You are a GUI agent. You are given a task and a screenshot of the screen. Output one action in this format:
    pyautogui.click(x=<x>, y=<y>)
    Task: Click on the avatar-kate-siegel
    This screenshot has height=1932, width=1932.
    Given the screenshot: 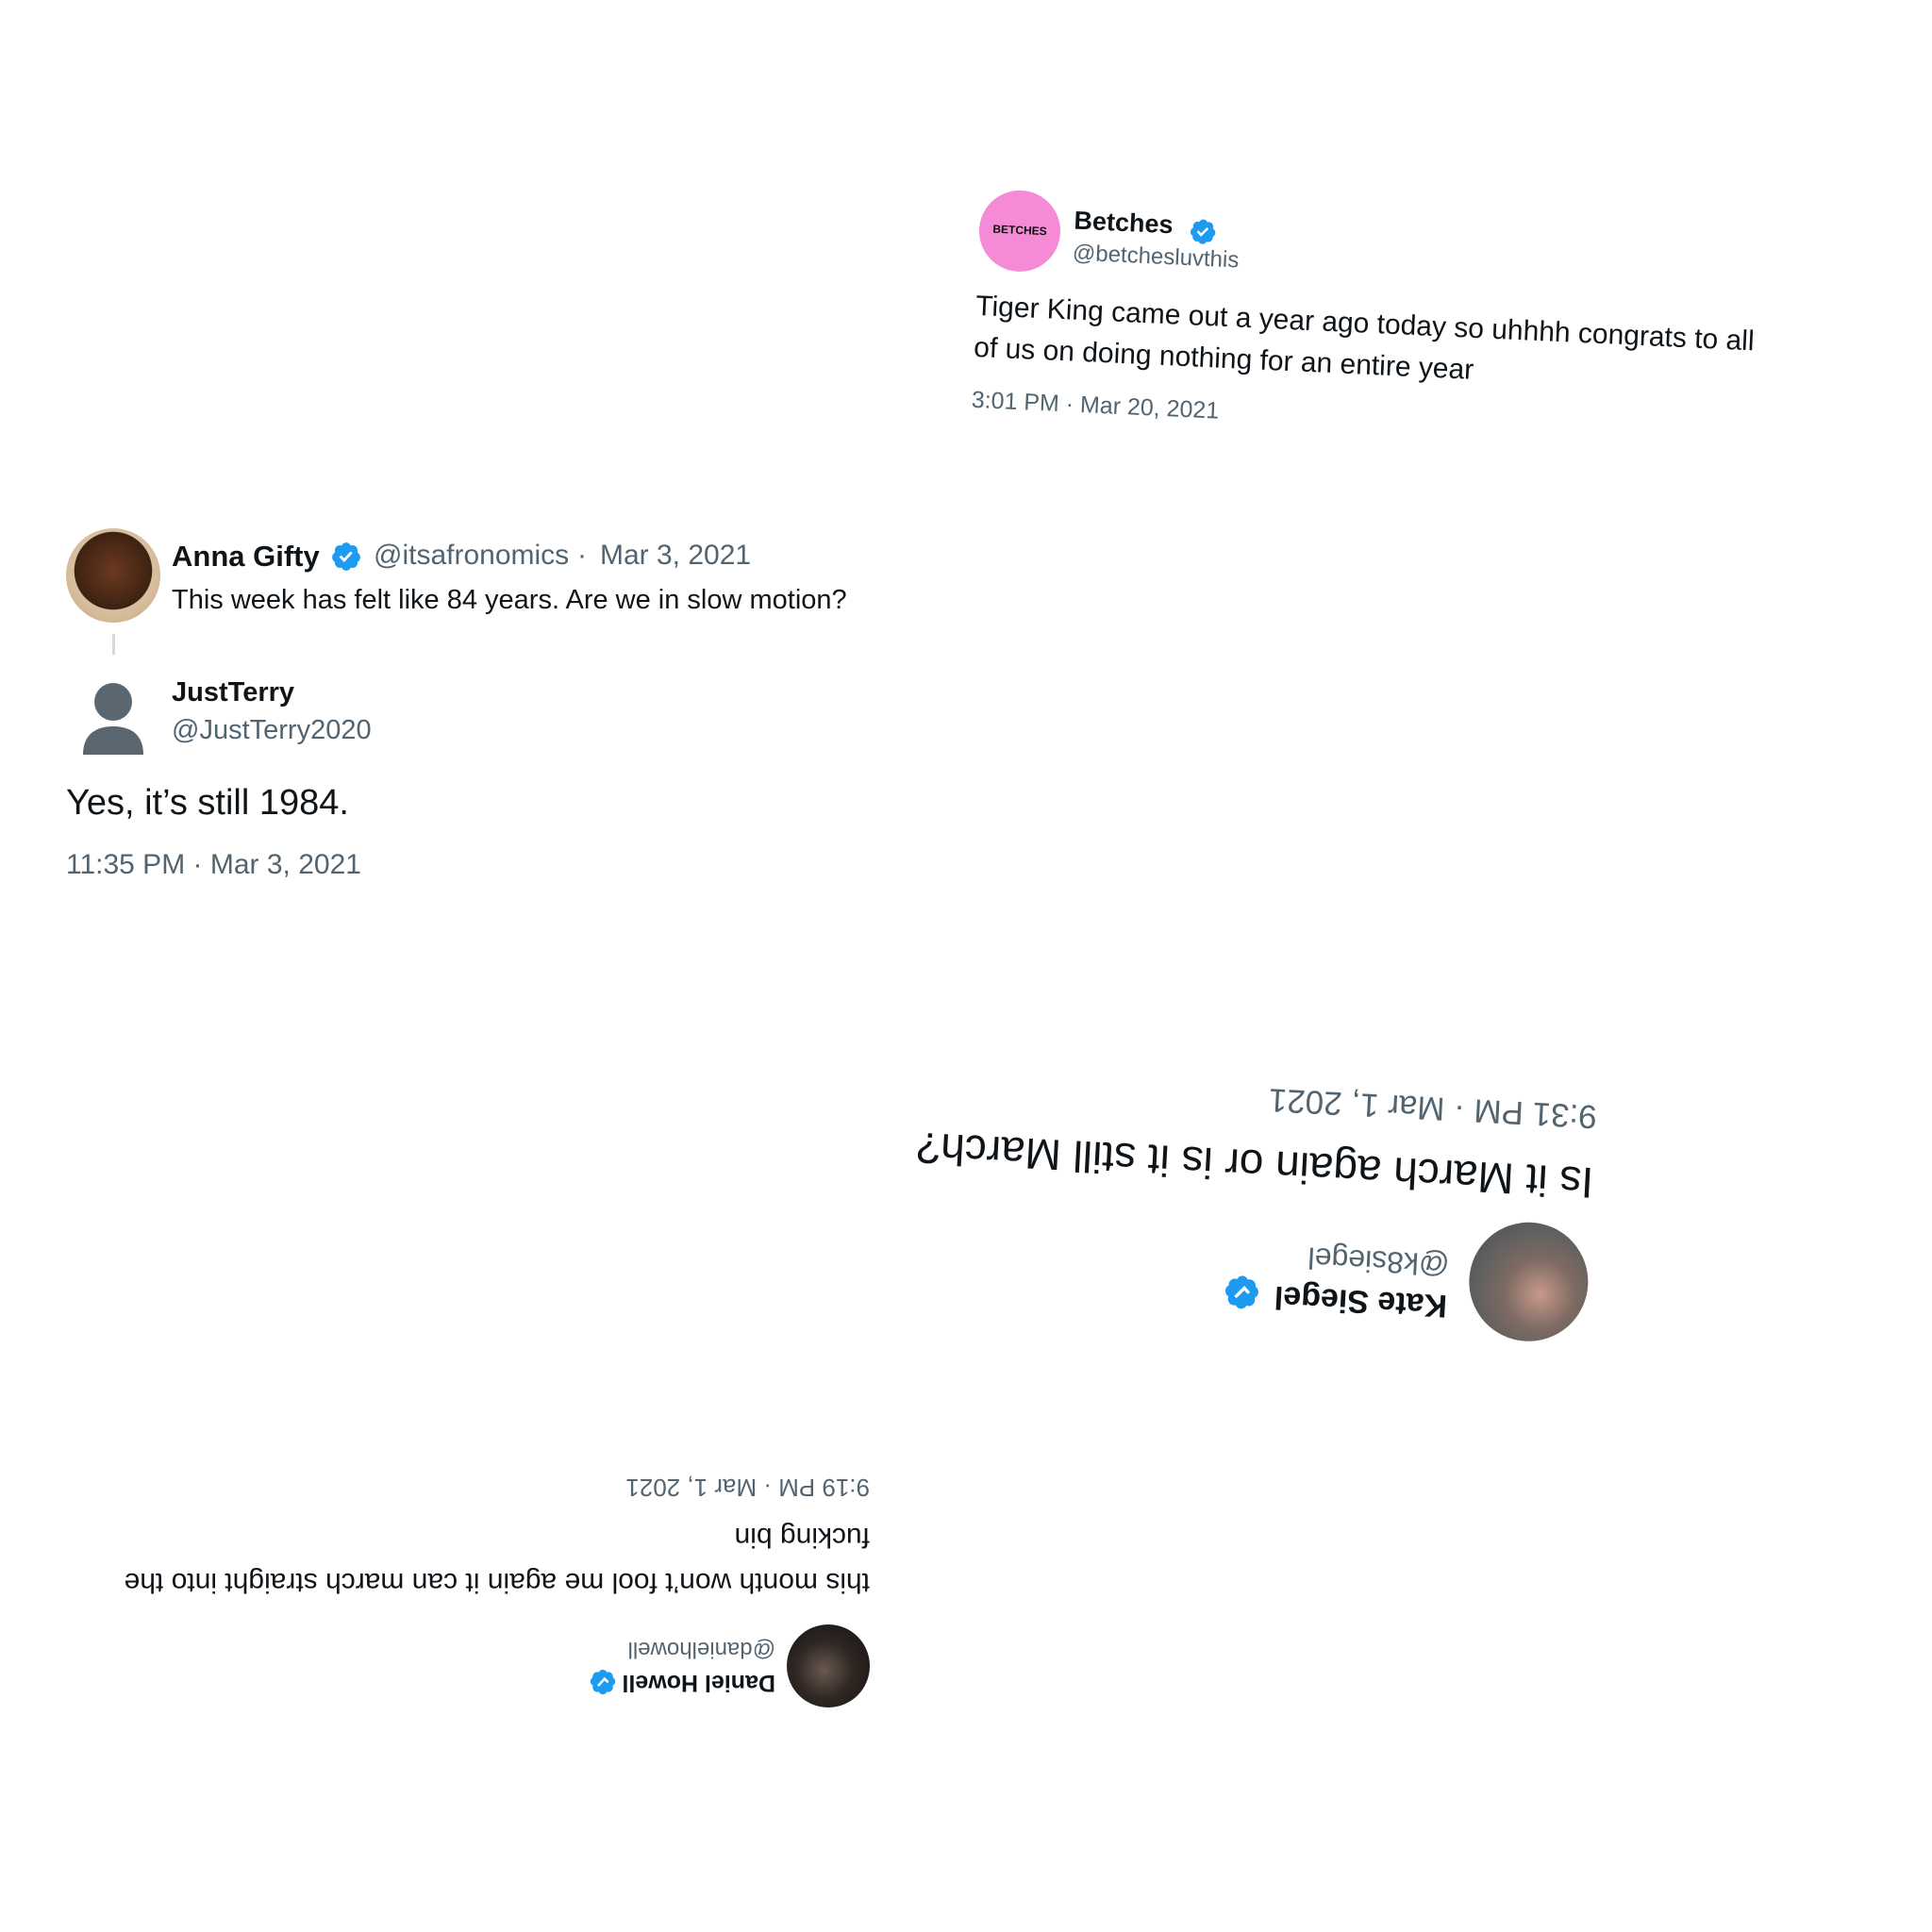 What is the action you would take?
    pyautogui.click(x=1528, y=1282)
    